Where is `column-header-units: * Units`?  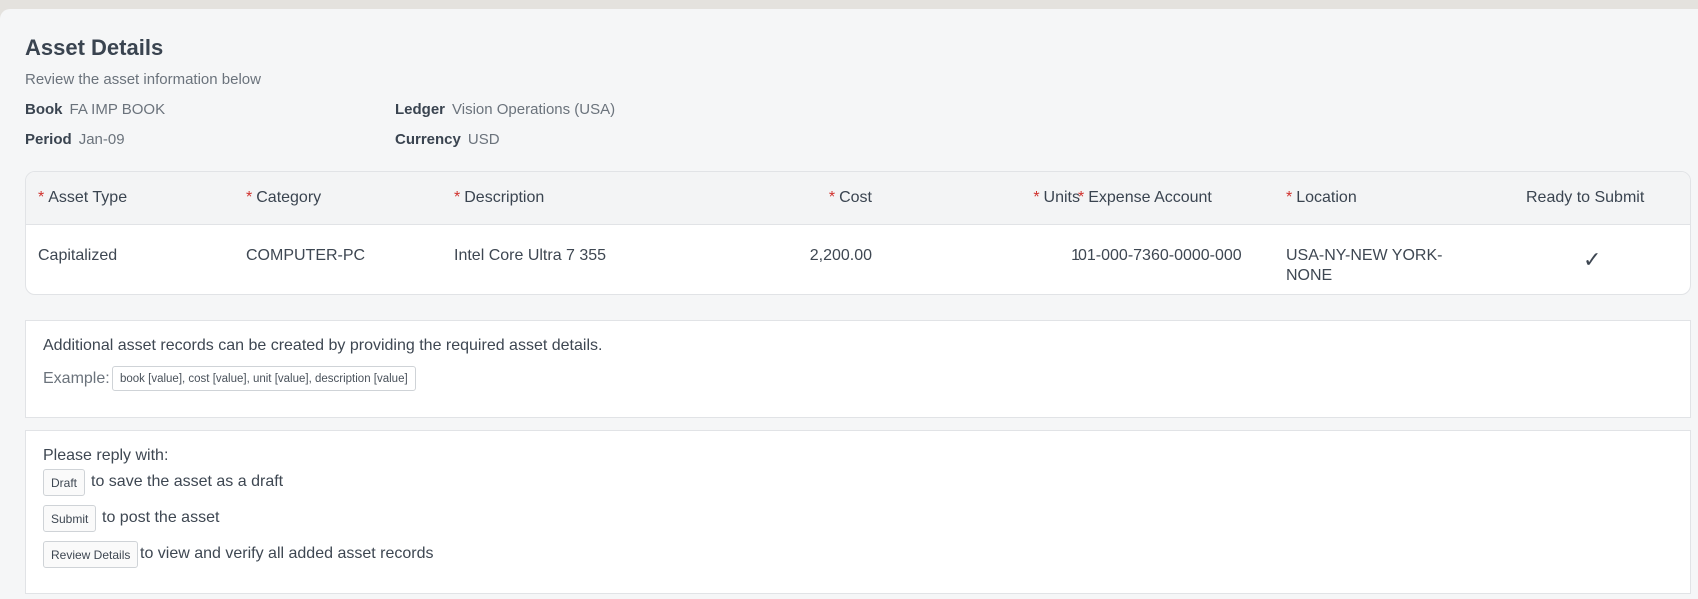
column-header-units: * Units is located at coordinates (1056, 197).